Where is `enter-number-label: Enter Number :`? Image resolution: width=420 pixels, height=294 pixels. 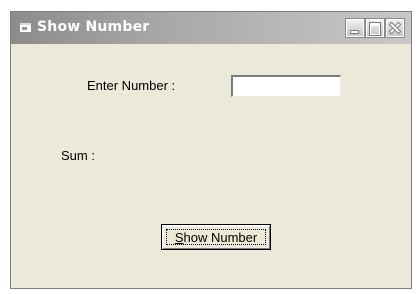 enter-number-label: Enter Number : is located at coordinates (131, 85).